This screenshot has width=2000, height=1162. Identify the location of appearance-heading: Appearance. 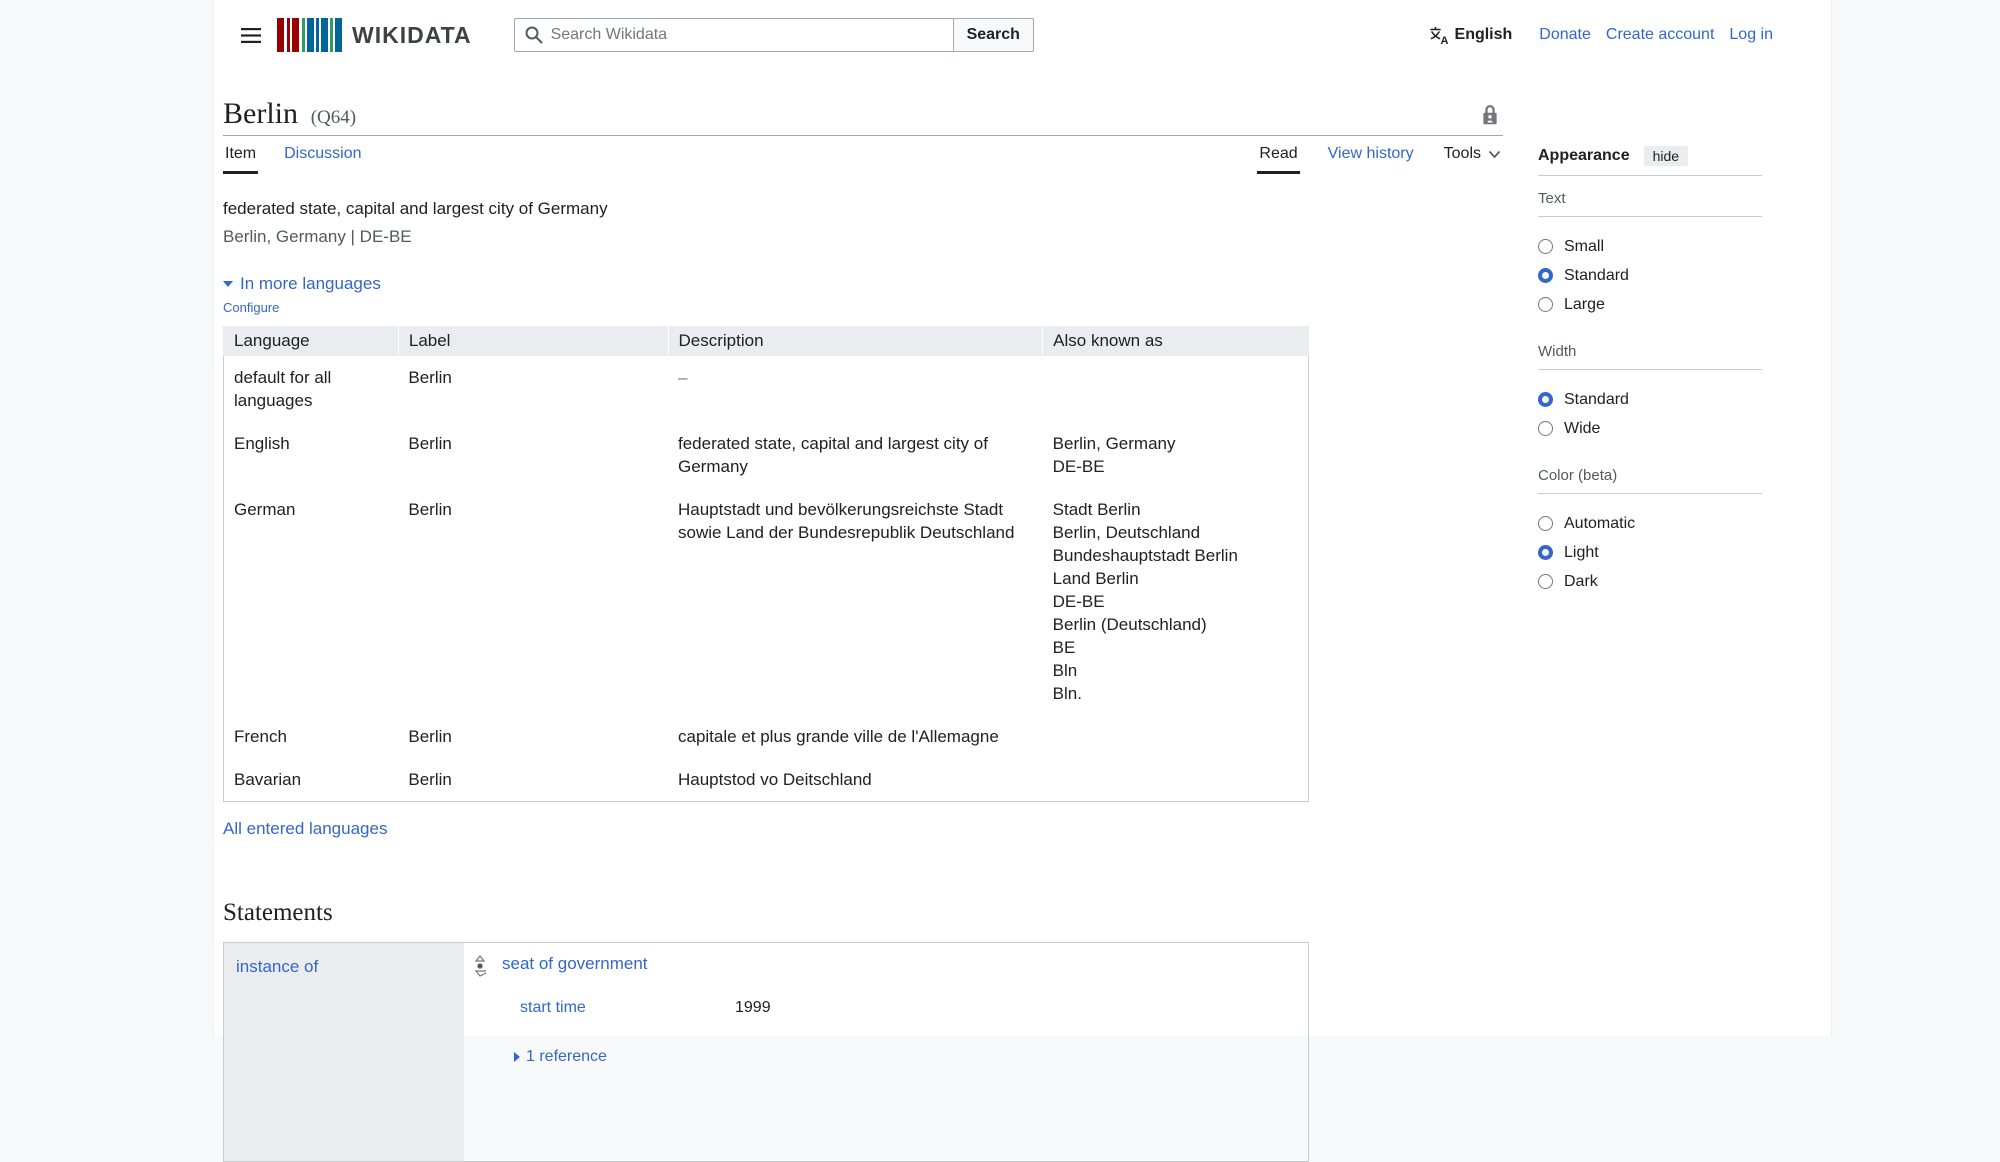
(1584, 155).